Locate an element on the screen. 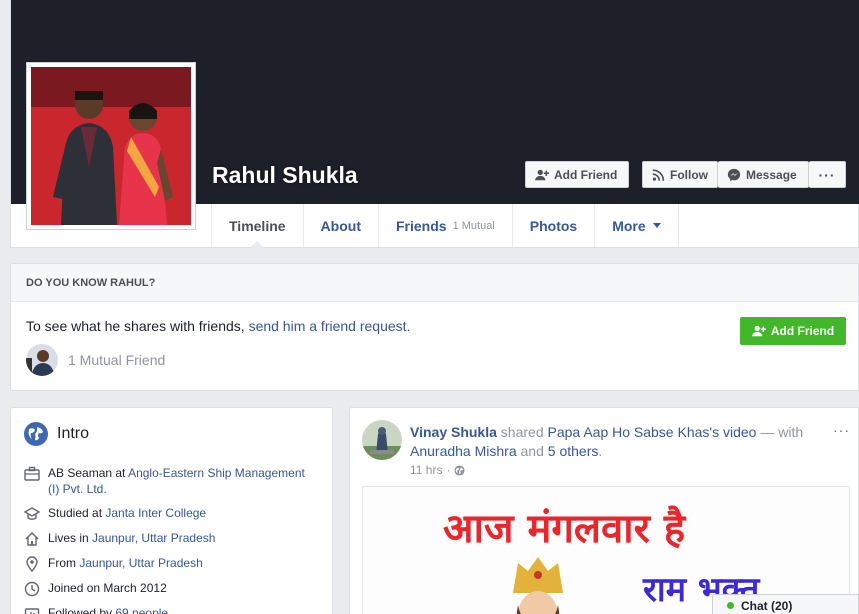 The width and height of the screenshot is (859, 614). intro-item-text: Studied at Janta Inter College is located at coordinates (127, 513).